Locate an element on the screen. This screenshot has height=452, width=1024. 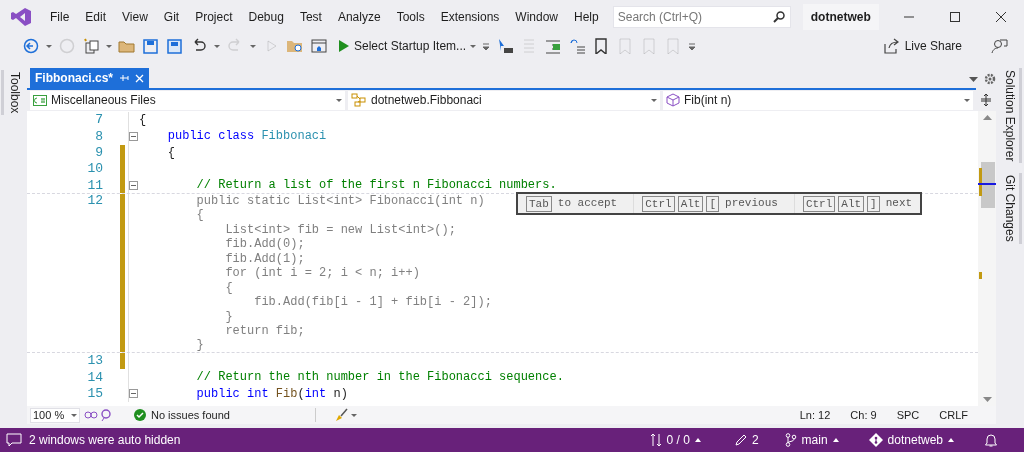
hint-segment: Tab to accept is located at coordinates (572, 203).